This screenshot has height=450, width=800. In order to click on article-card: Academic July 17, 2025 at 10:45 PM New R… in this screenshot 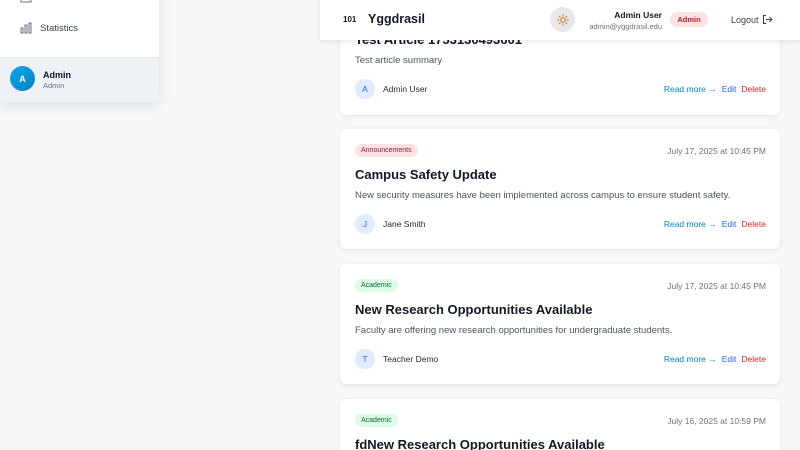, I will do `click(560, 324)`.